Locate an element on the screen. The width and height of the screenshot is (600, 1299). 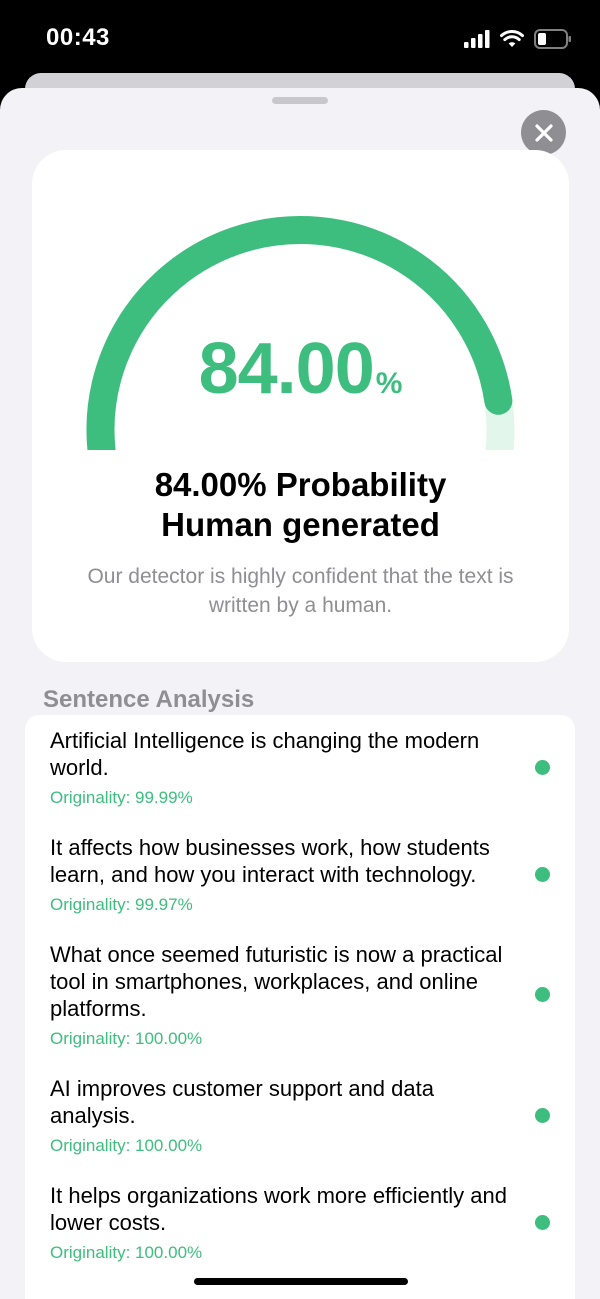
wifi-icon is located at coordinates (512, 38).